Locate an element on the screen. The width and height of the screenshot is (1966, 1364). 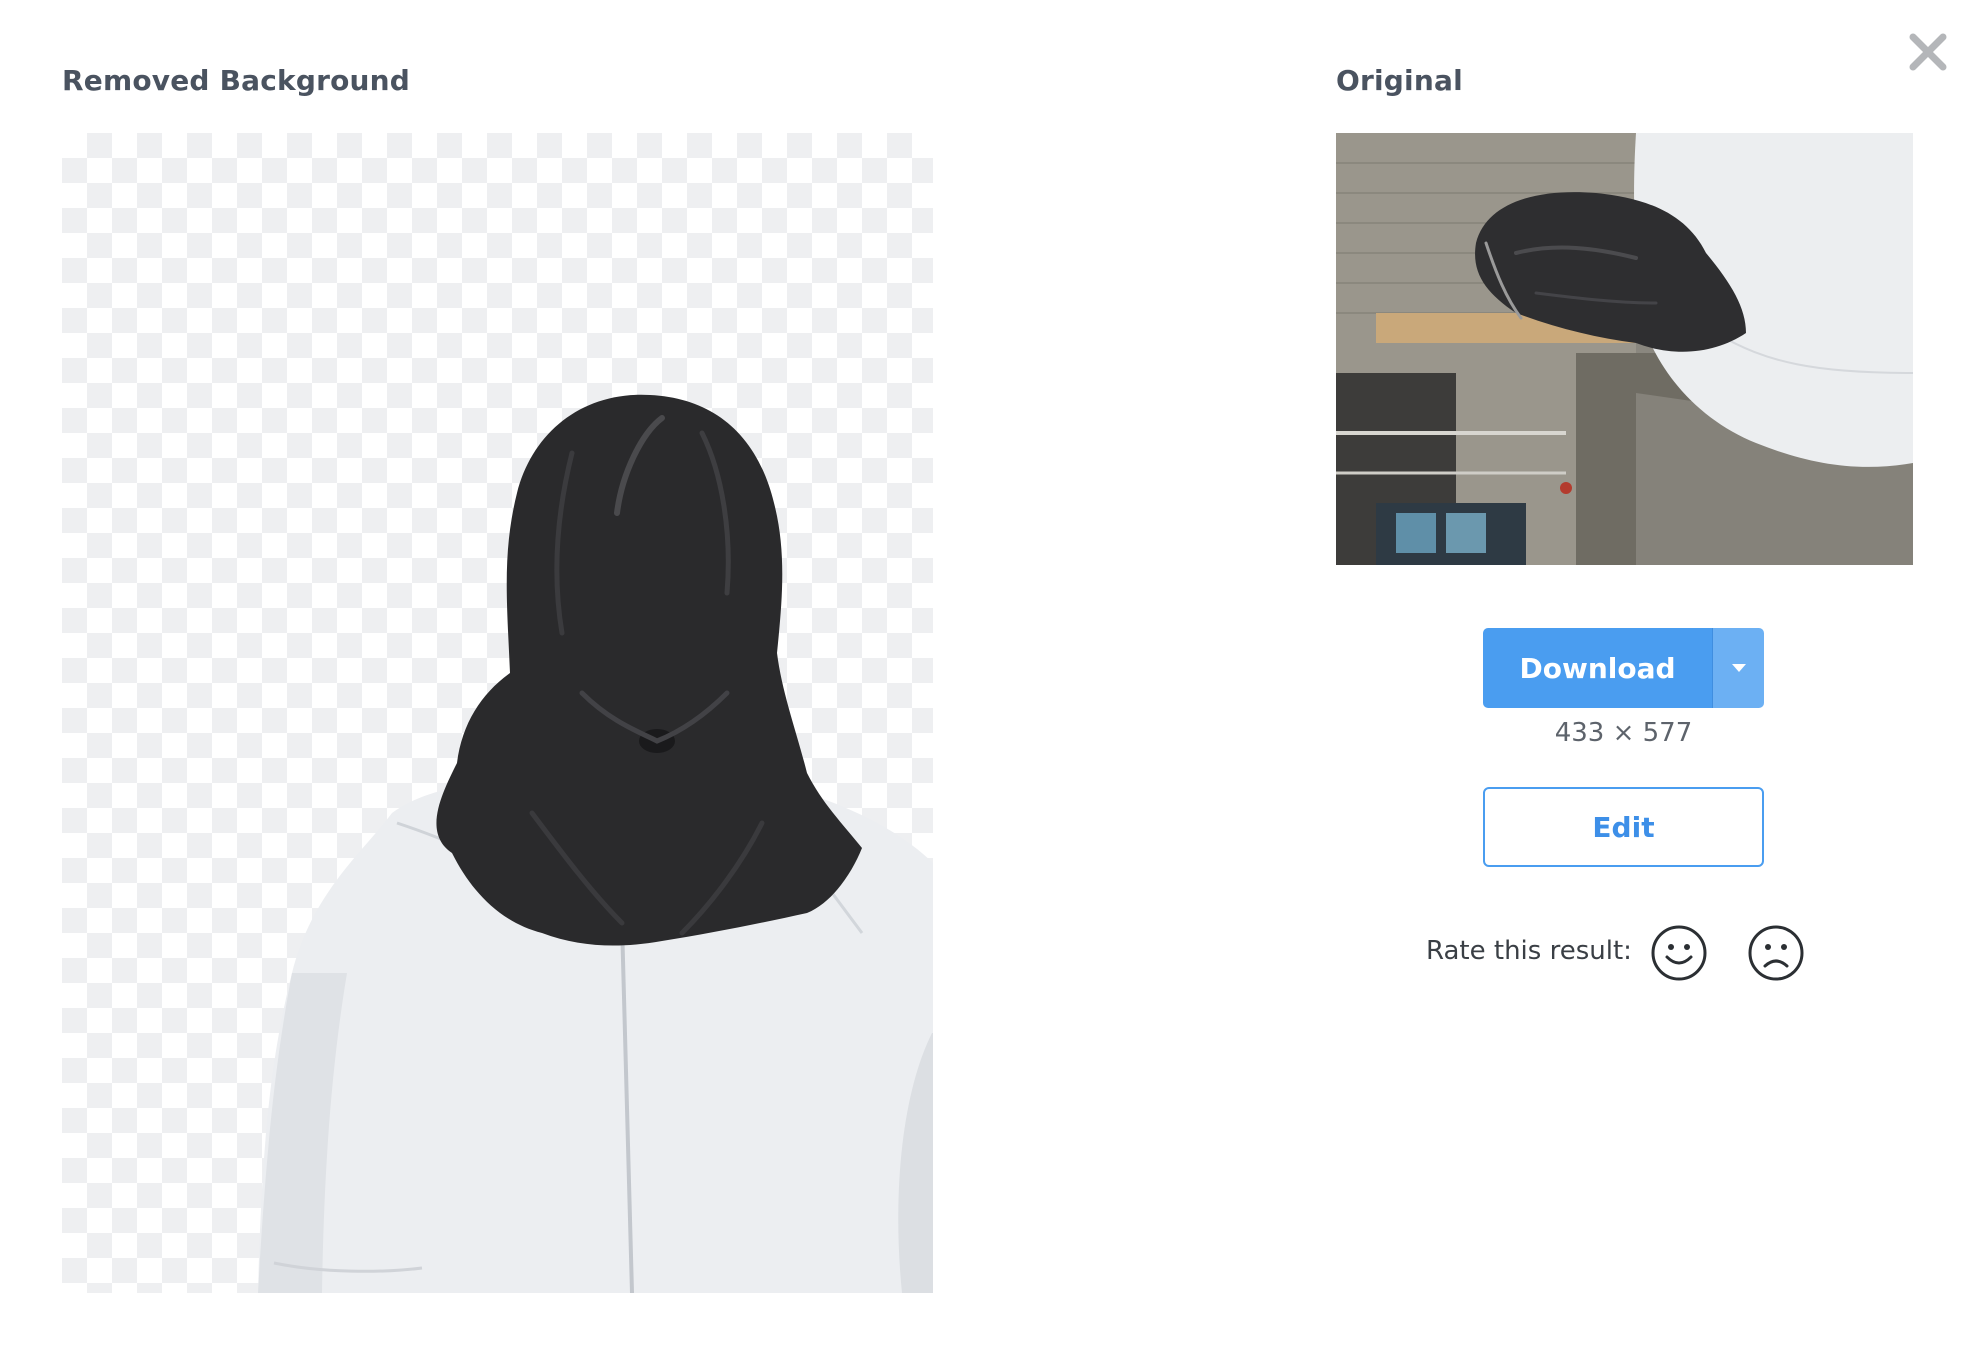
download-options-button is located at coordinates (1738, 668).